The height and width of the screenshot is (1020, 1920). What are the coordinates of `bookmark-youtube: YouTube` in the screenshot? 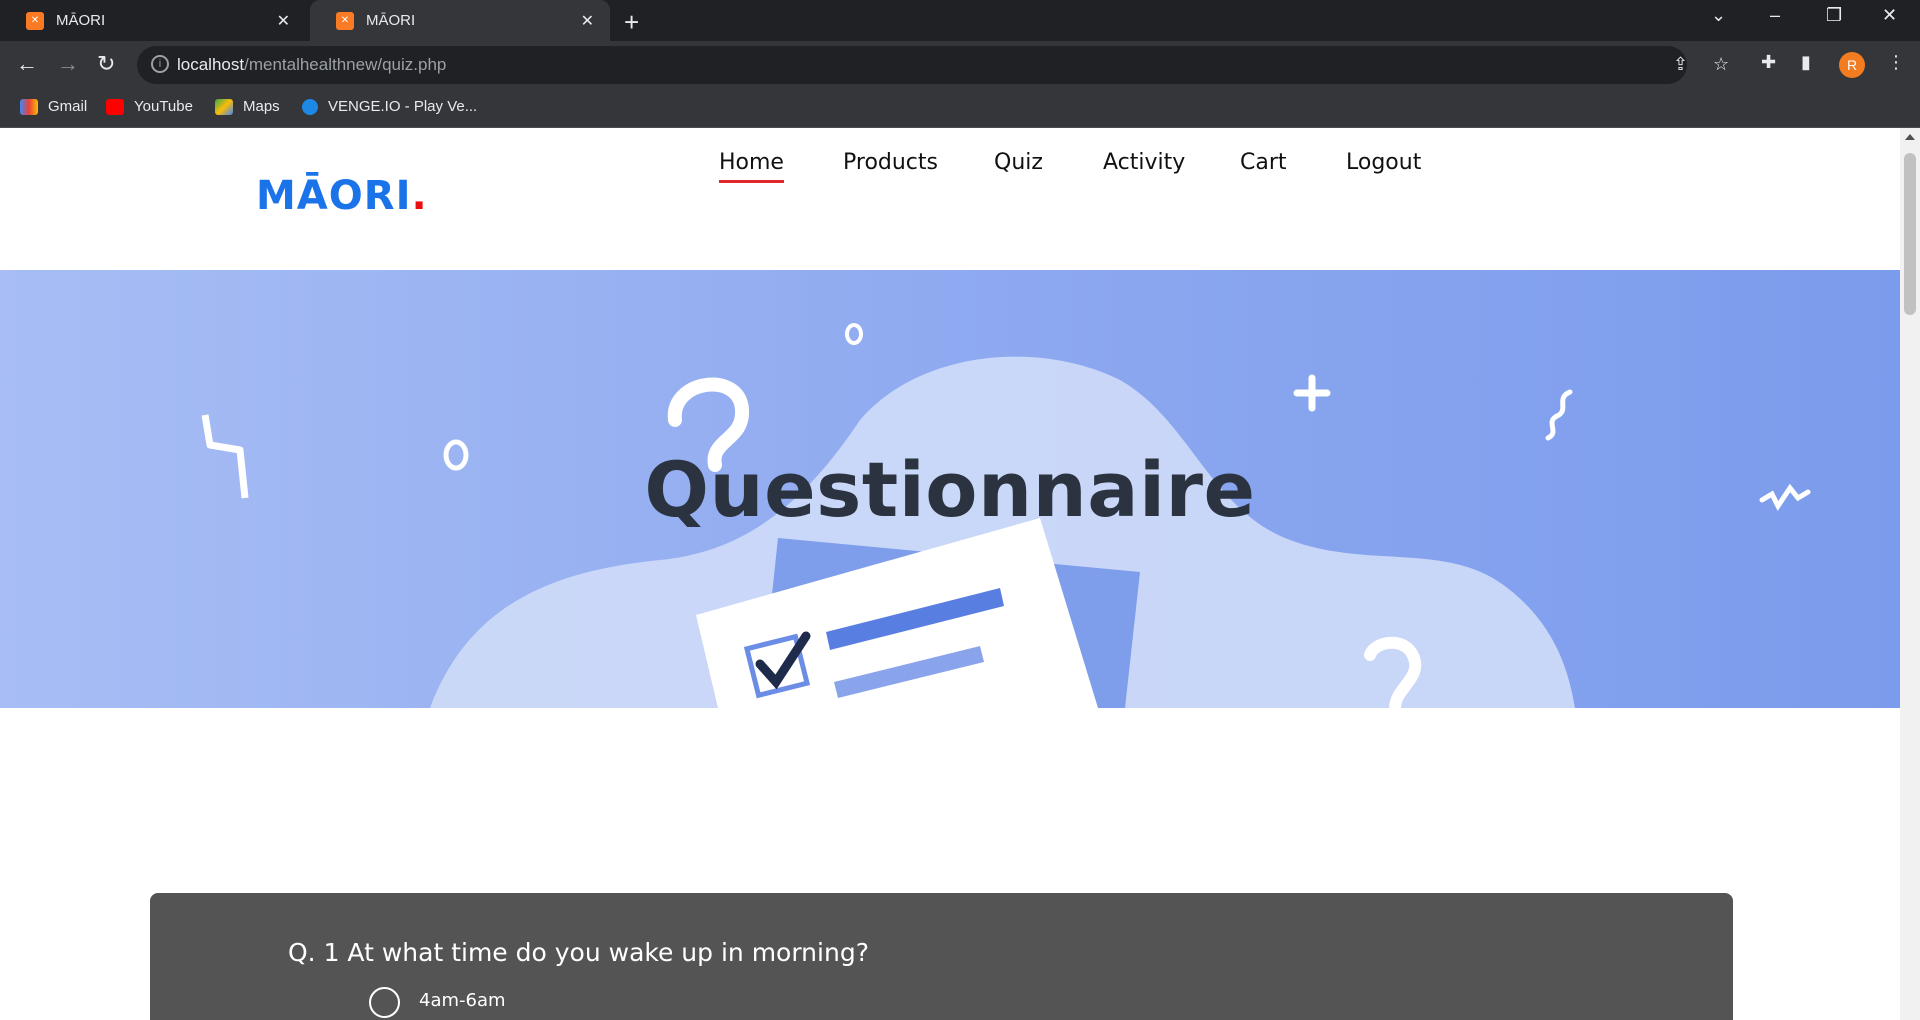 It's located at (149, 106).